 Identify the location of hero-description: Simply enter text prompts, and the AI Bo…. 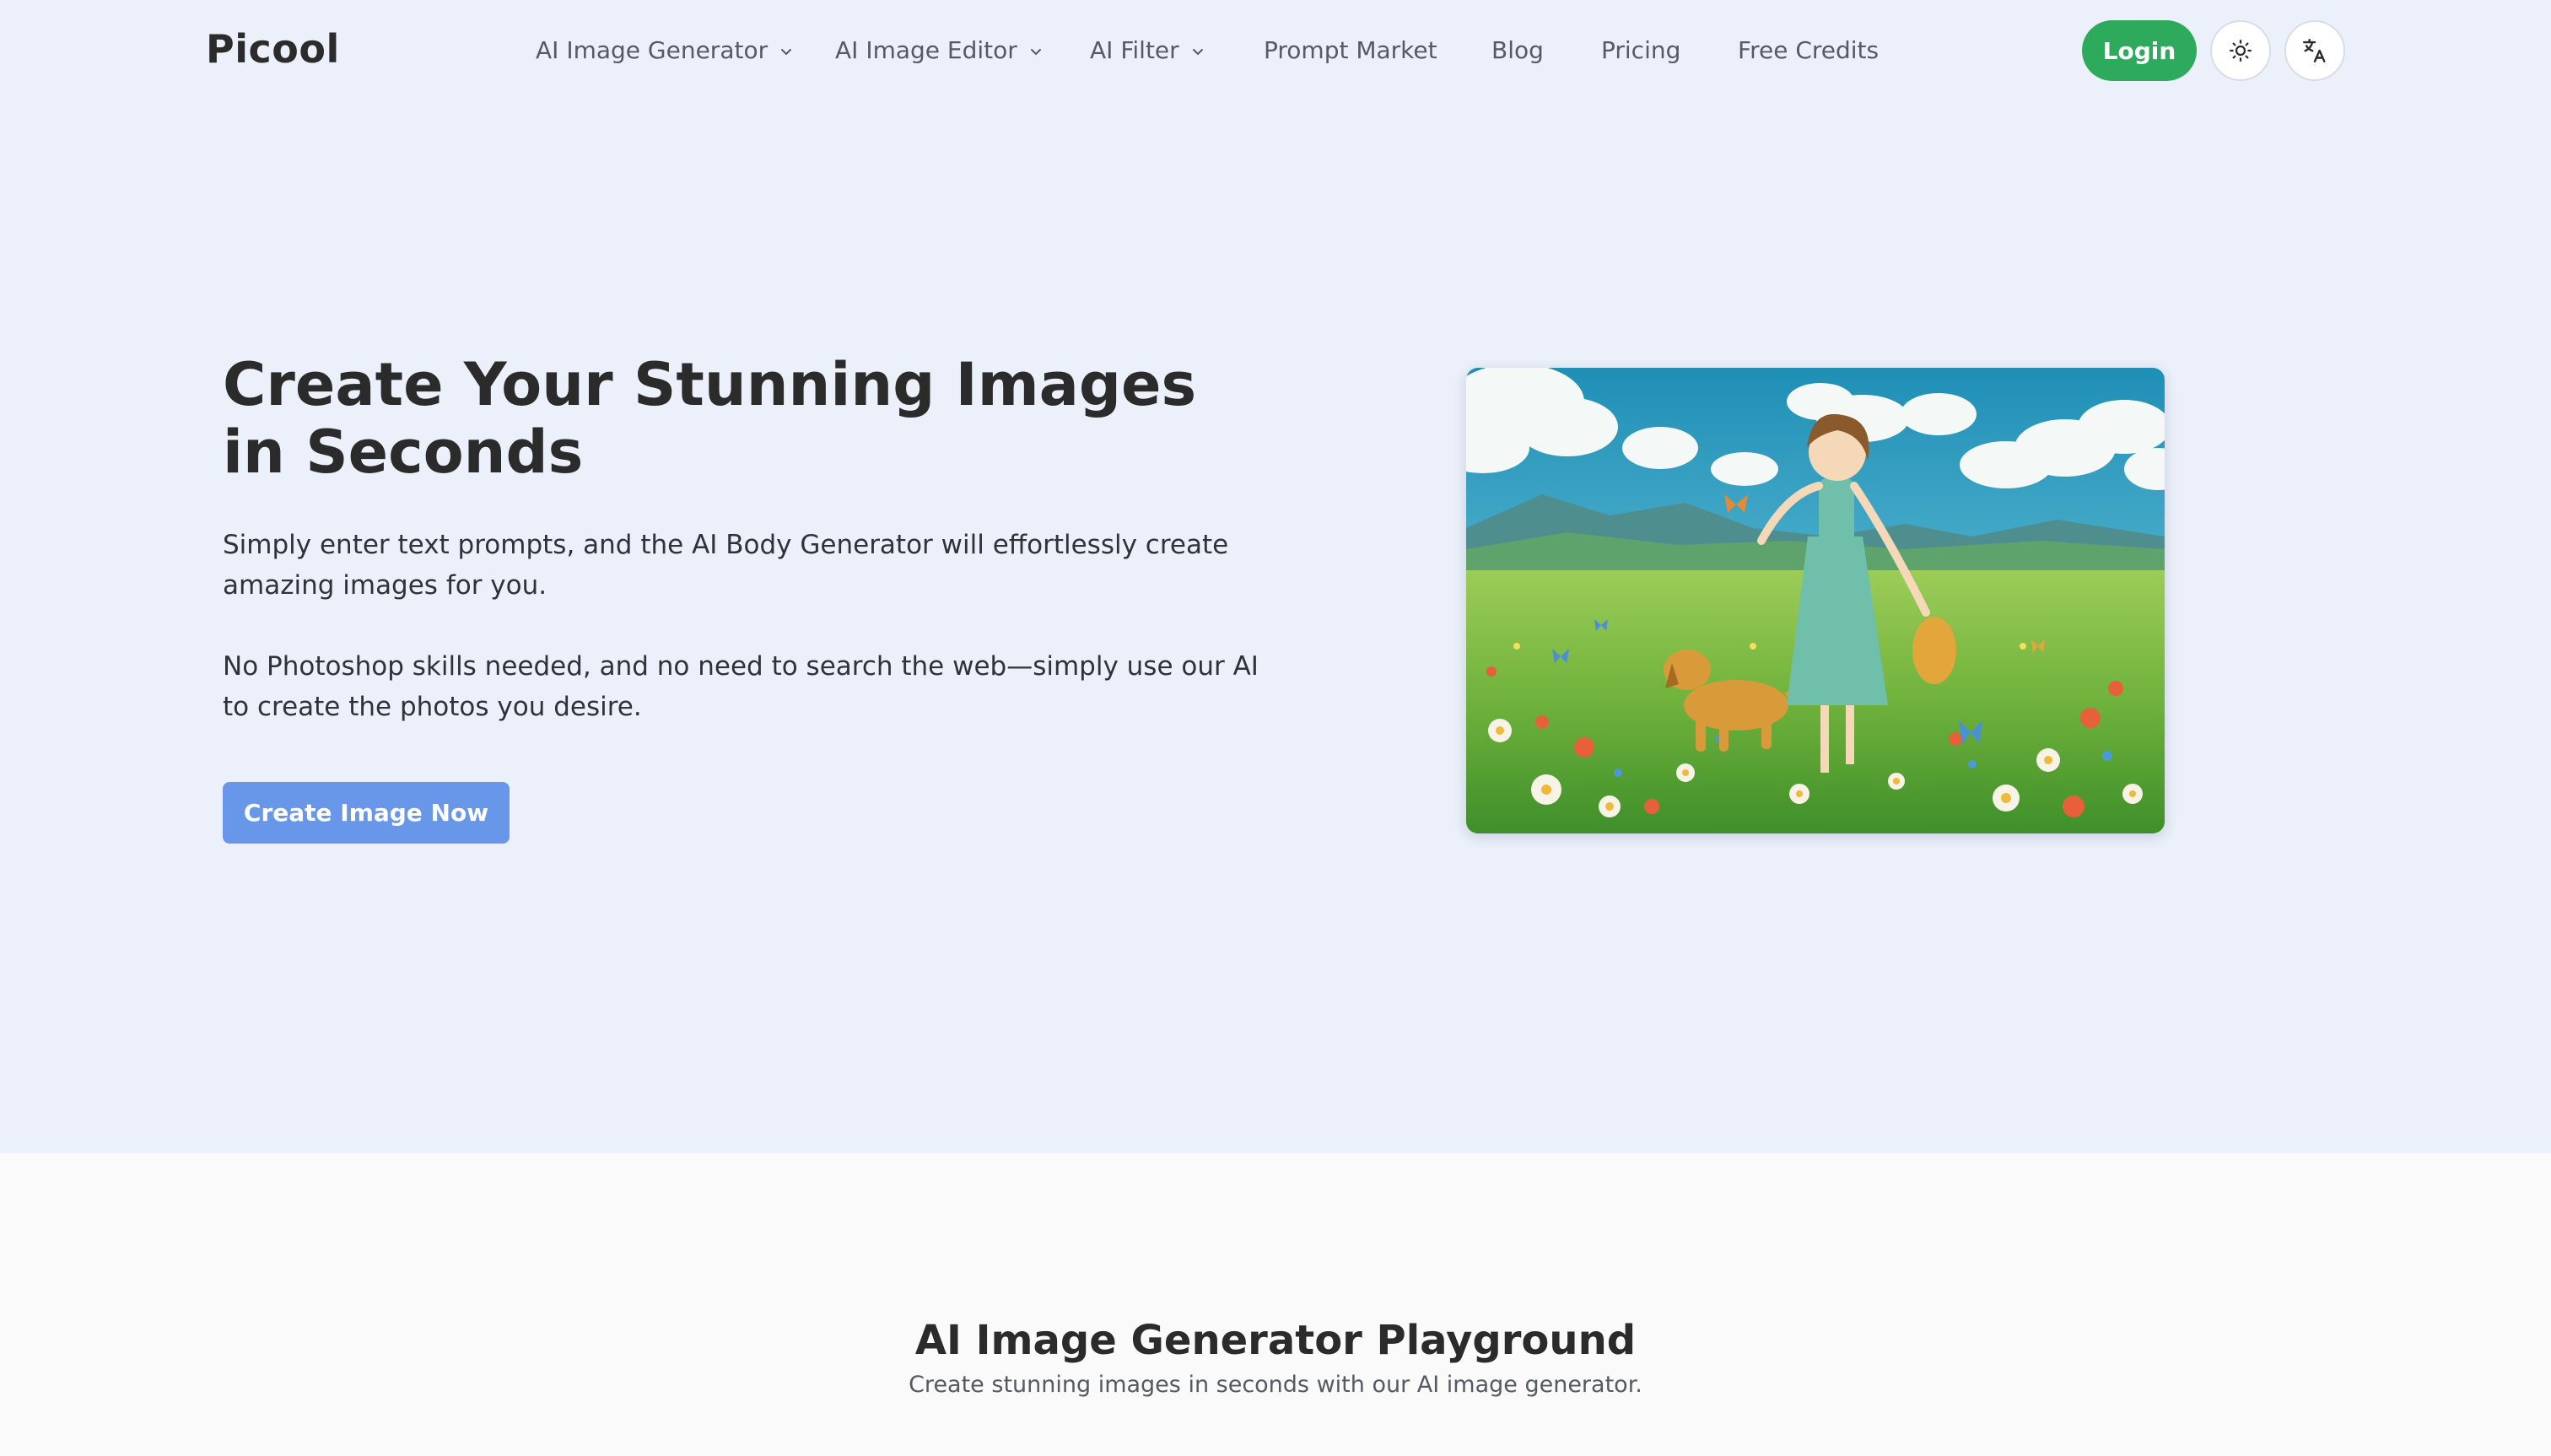
(726, 565).